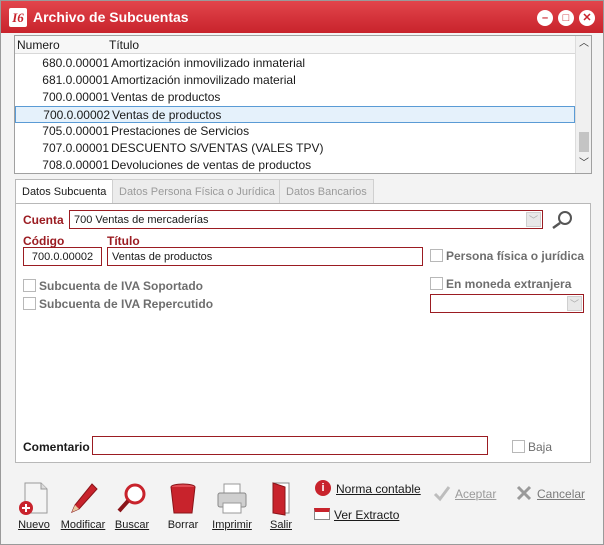 The image size is (604, 545). I want to click on cancelar-button: Cancelar, so click(550, 494).